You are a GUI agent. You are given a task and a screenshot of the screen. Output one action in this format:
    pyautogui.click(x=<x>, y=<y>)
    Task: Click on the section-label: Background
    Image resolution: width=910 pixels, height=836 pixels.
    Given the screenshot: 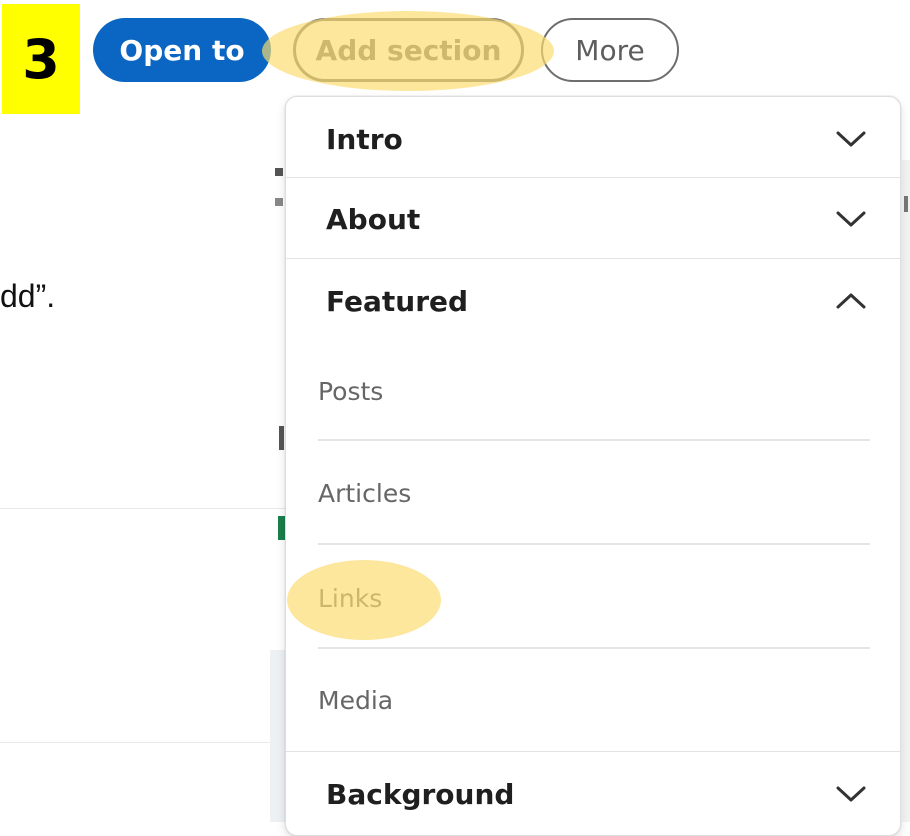 What is the action you would take?
    pyautogui.click(x=420, y=794)
    